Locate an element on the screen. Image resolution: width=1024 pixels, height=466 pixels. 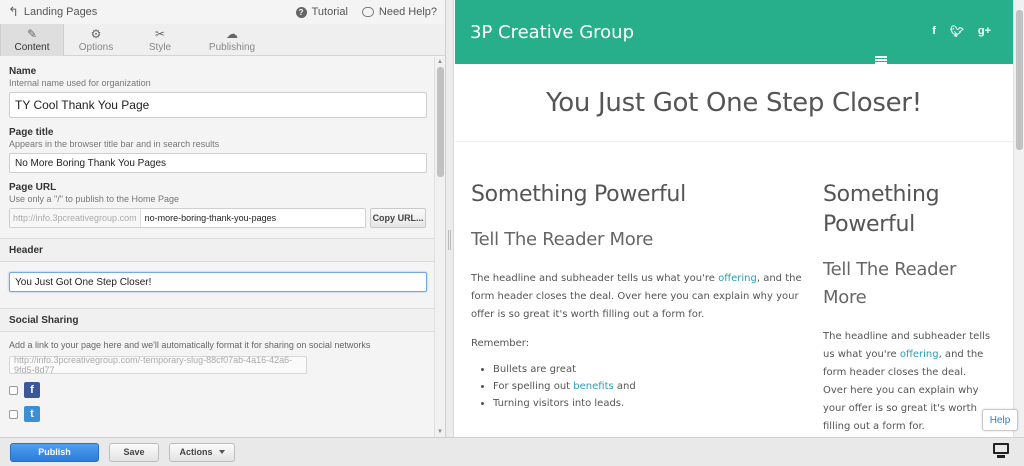
social-sharing-section-title: Social Sharing is located at coordinates (217, 320).